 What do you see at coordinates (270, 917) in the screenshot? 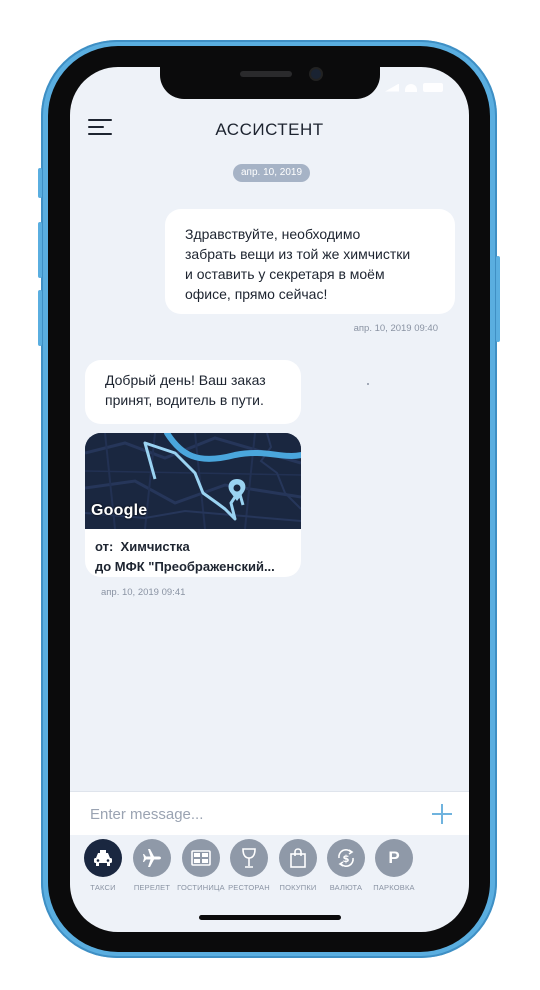
I see `home-indicator` at bounding box center [270, 917].